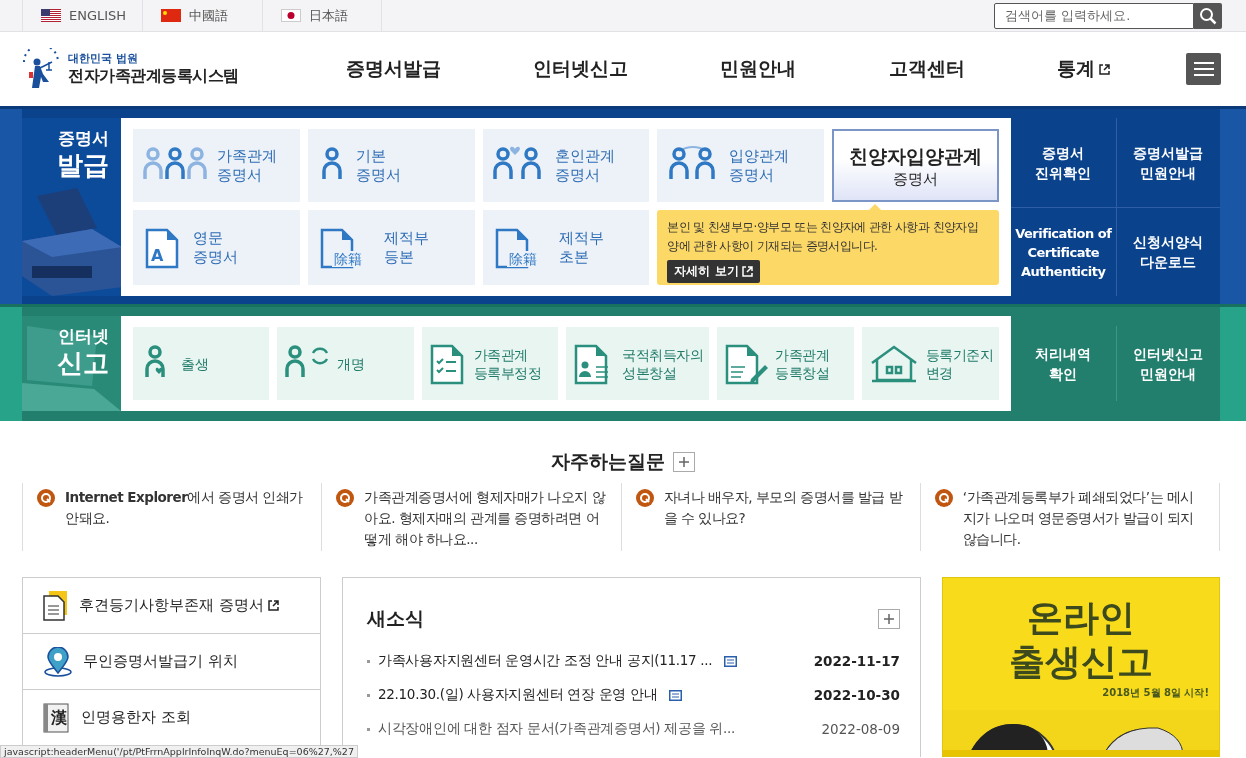 Image resolution: width=1246 pixels, height=758 pixels. Describe the element at coordinates (566, 247) in the screenshot. I see `certificate-tile: 除籍 제적부 초본` at that location.